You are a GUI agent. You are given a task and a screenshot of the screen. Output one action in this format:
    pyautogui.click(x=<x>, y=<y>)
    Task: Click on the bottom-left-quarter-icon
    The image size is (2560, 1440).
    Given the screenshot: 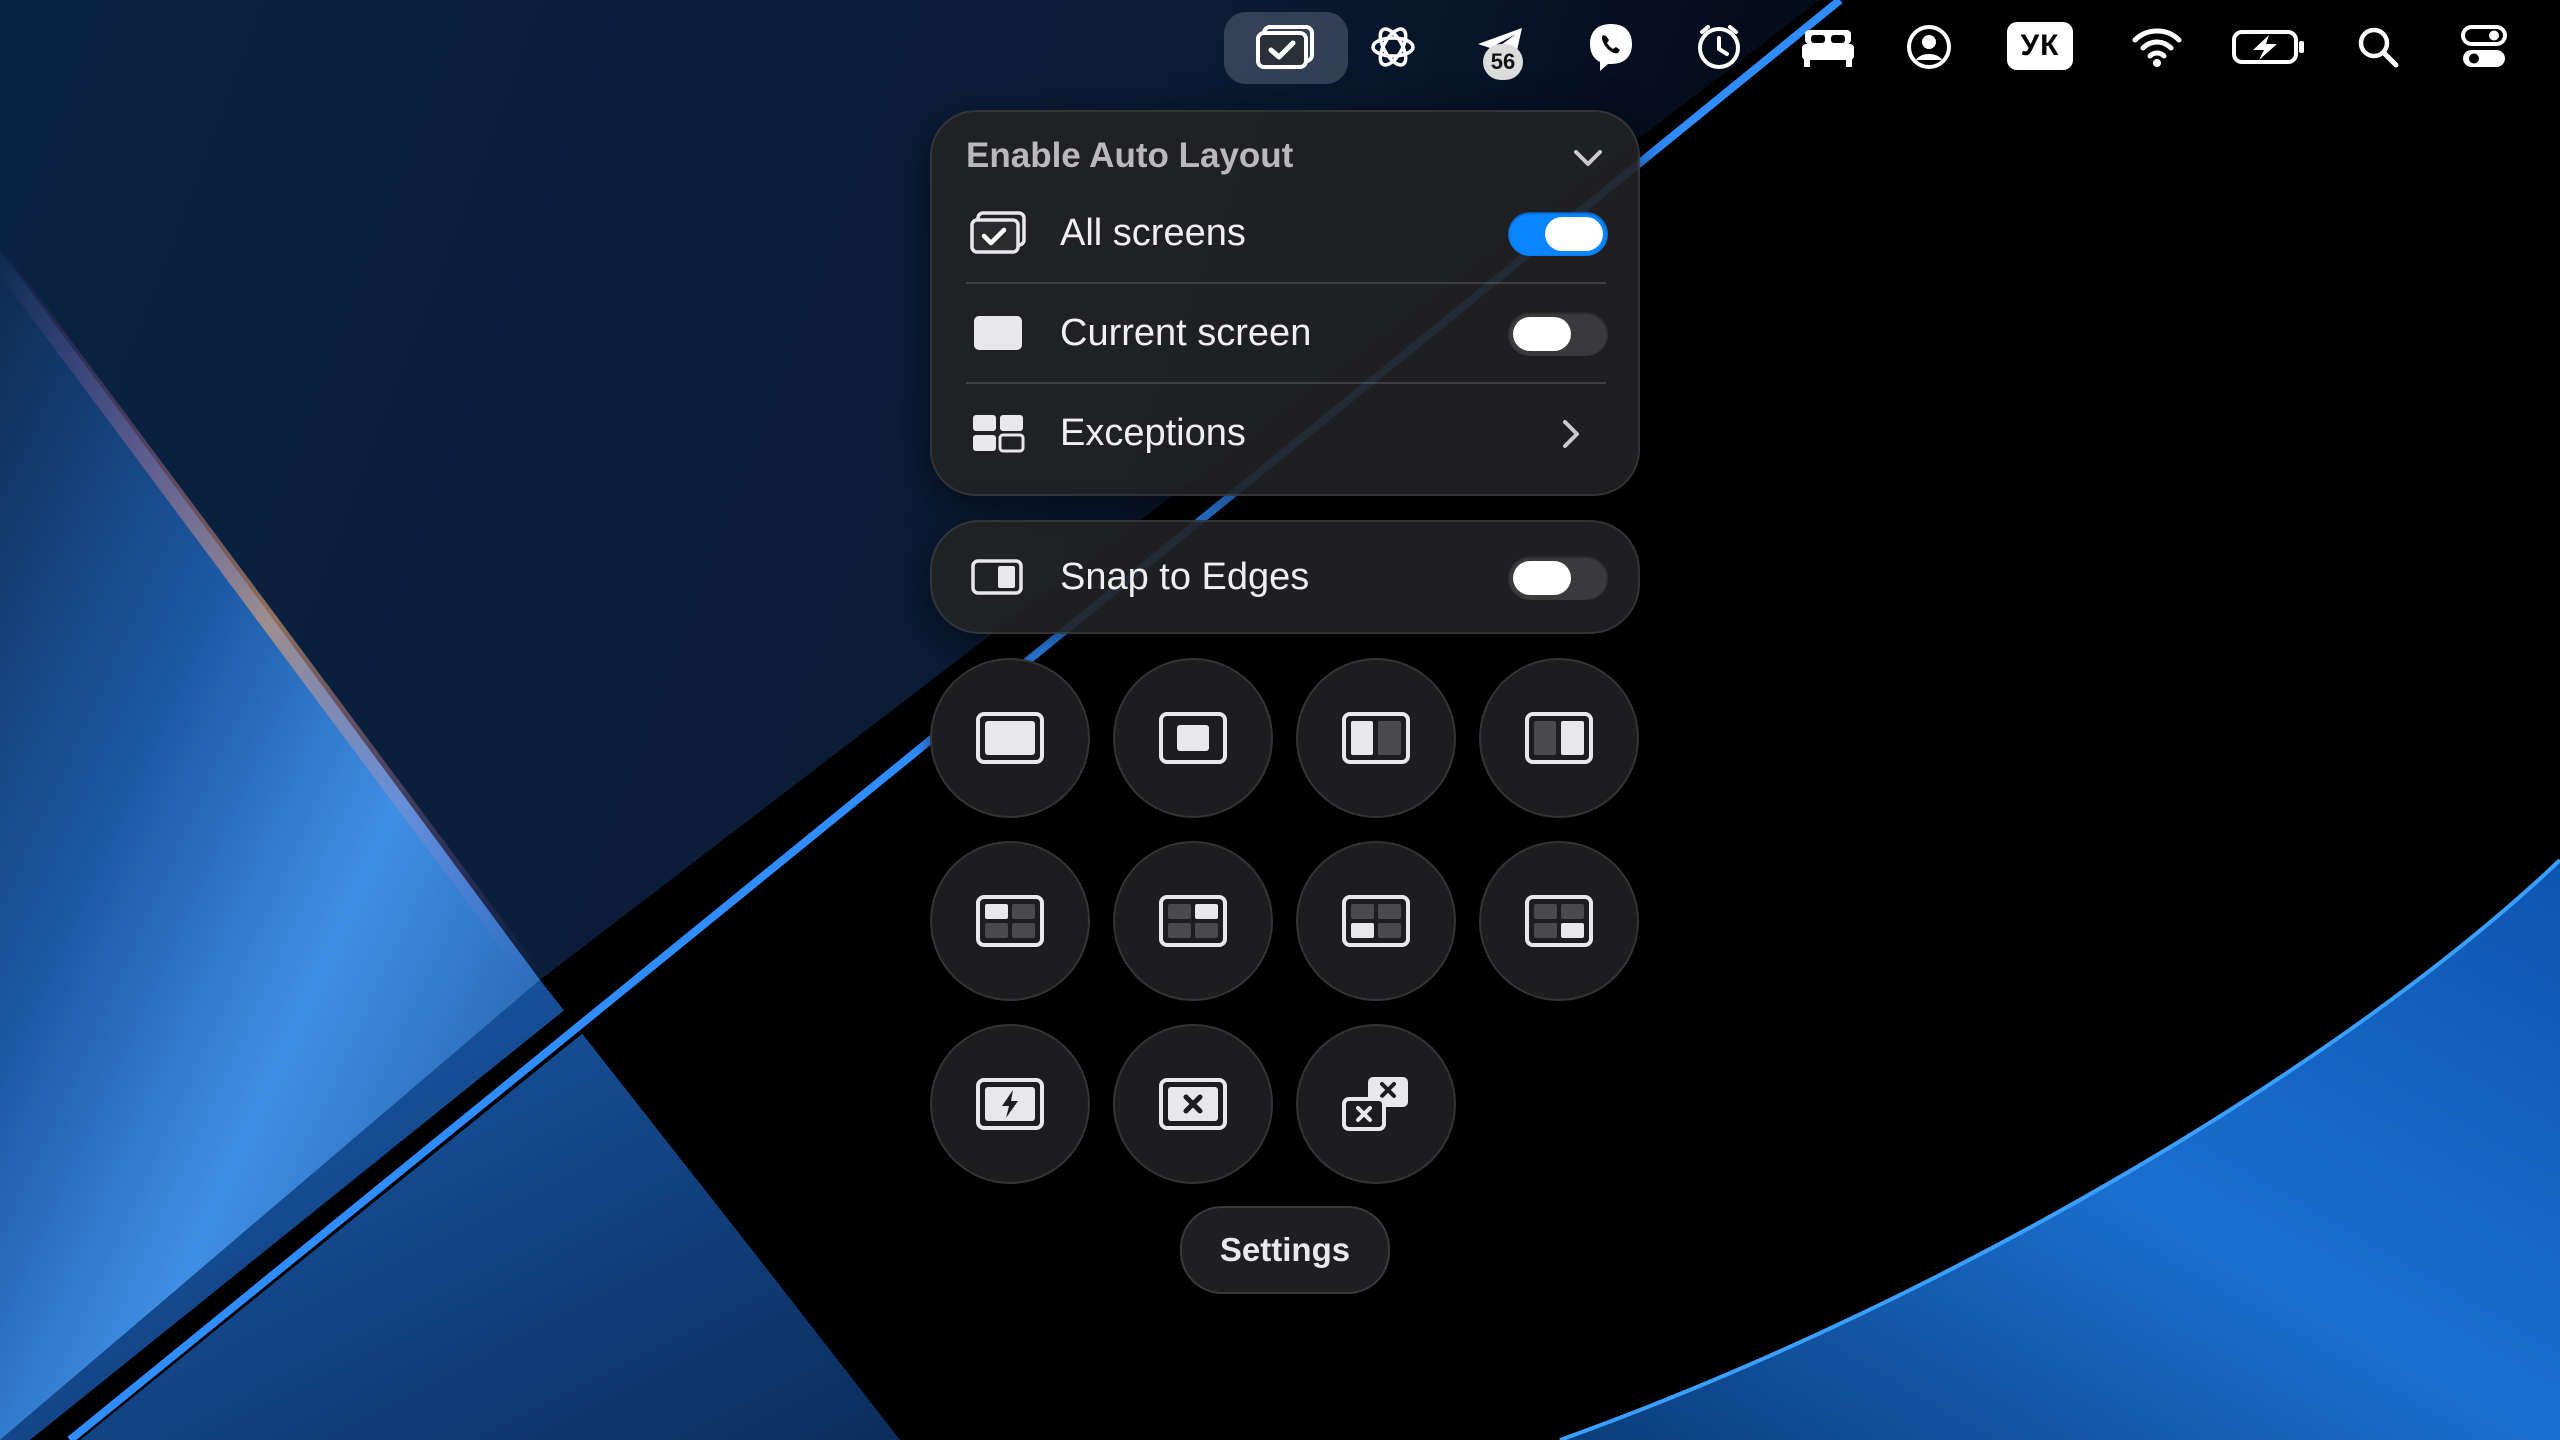 What is the action you would take?
    pyautogui.click(x=1376, y=921)
    